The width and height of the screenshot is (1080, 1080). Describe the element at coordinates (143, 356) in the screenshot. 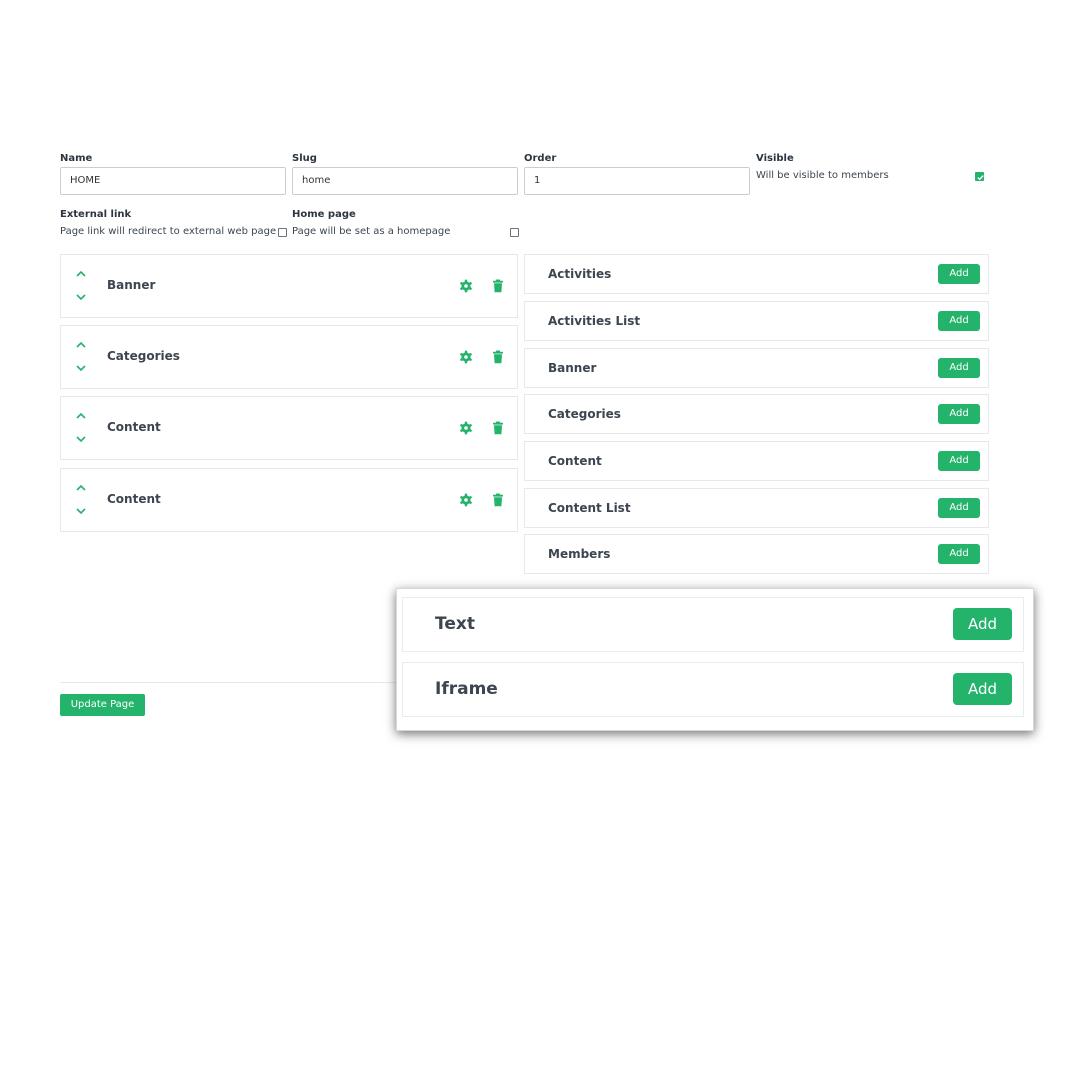

I see `block-name: Categories` at that location.